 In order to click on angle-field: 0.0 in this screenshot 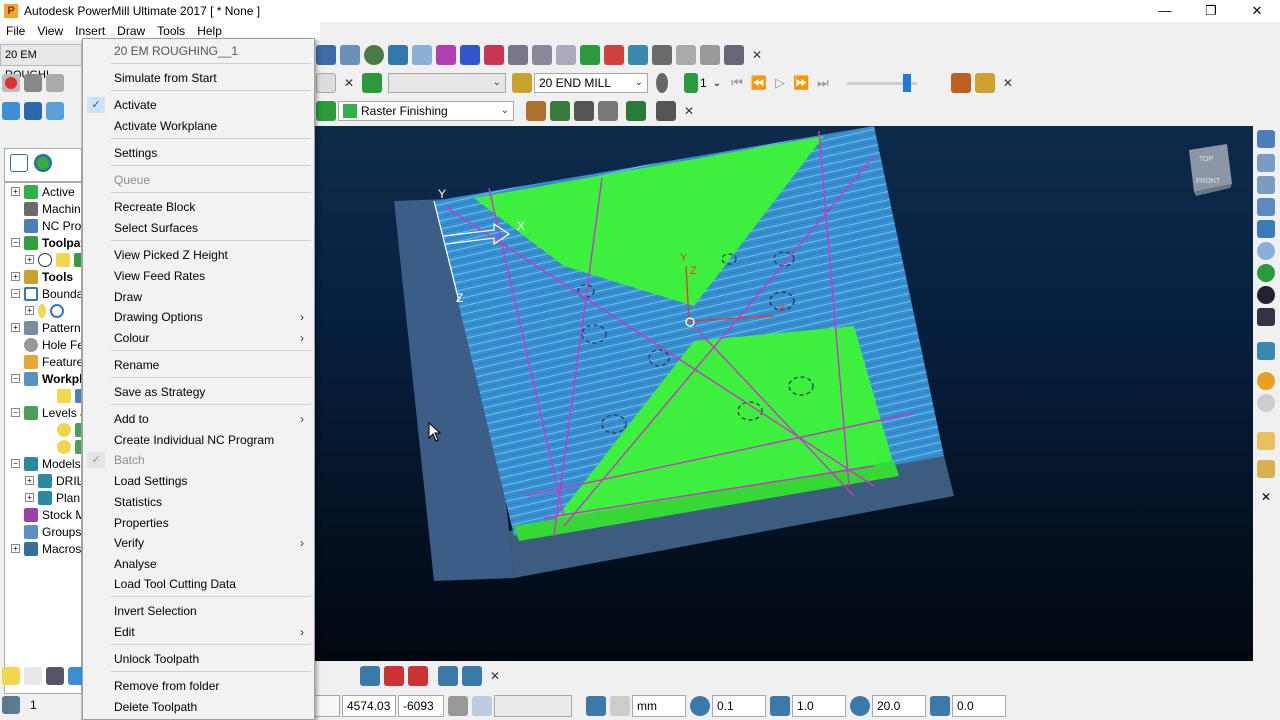, I will do `click(979, 705)`.